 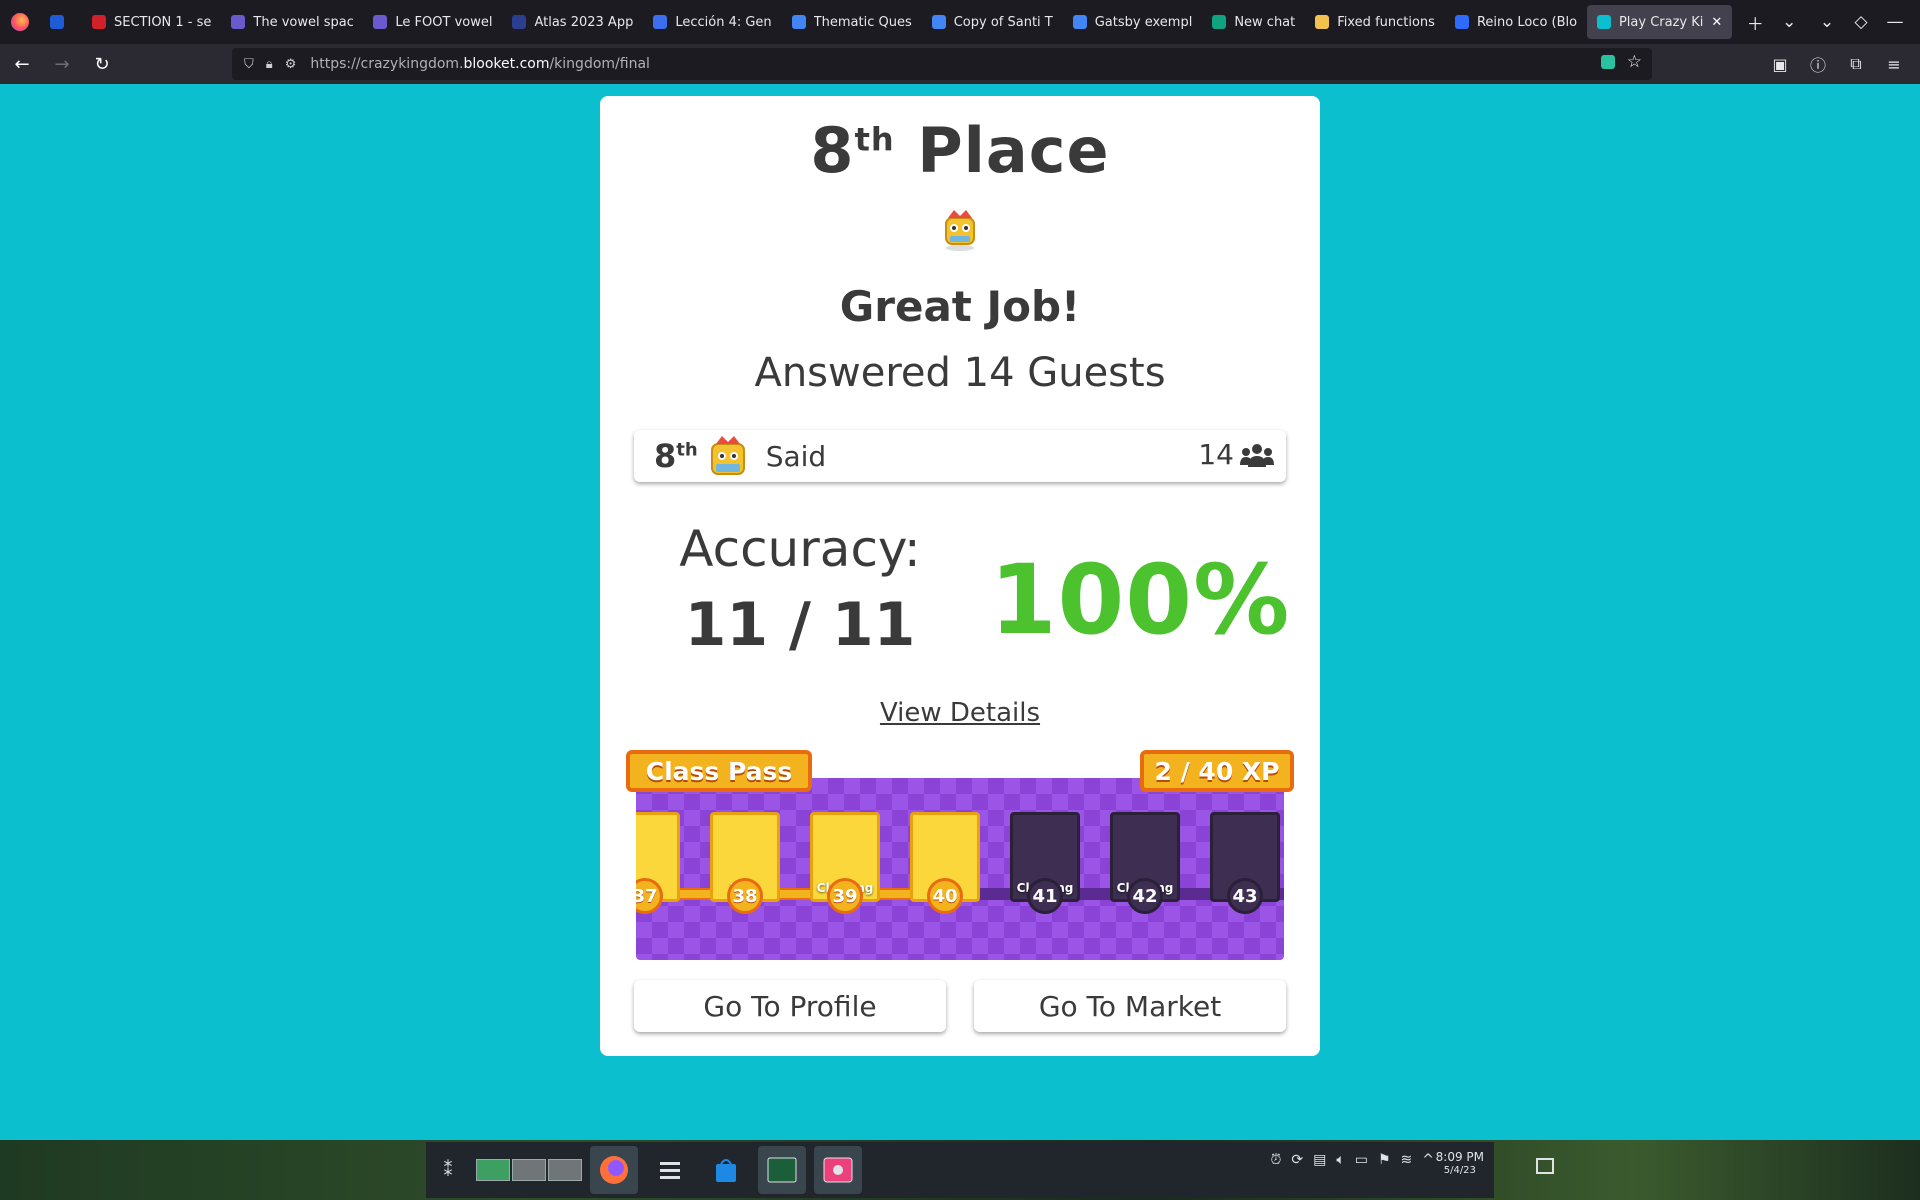 I want to click on list-tabs-icon: ⌄, so click(x=1789, y=22).